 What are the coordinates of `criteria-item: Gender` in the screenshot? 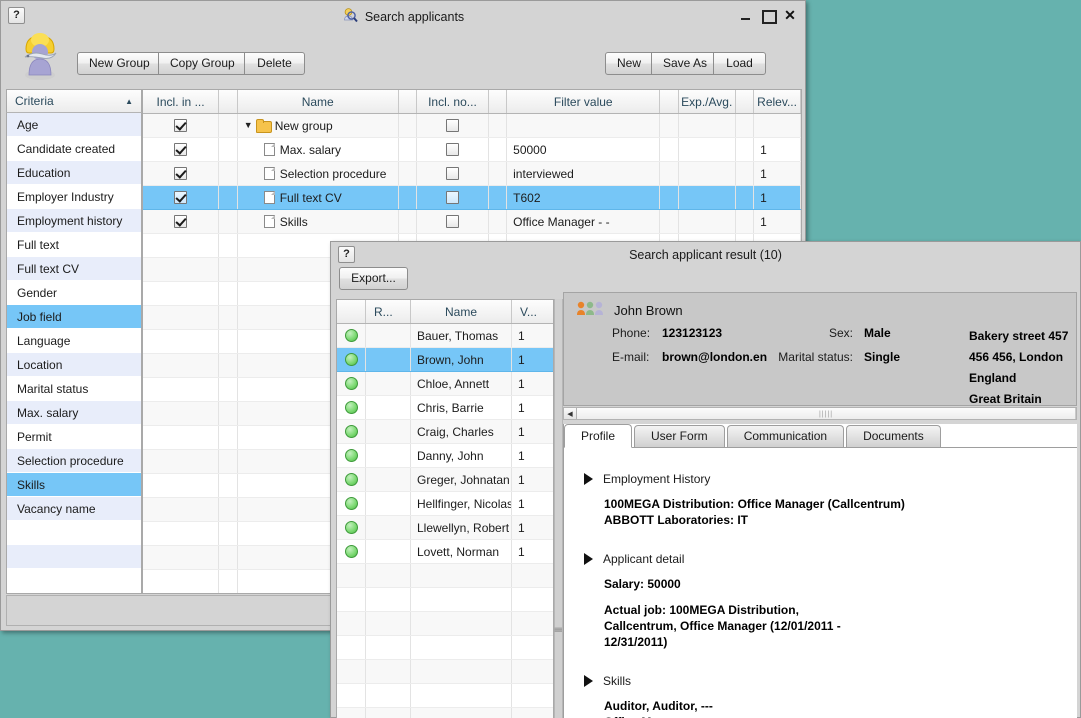 It's located at (74, 293).